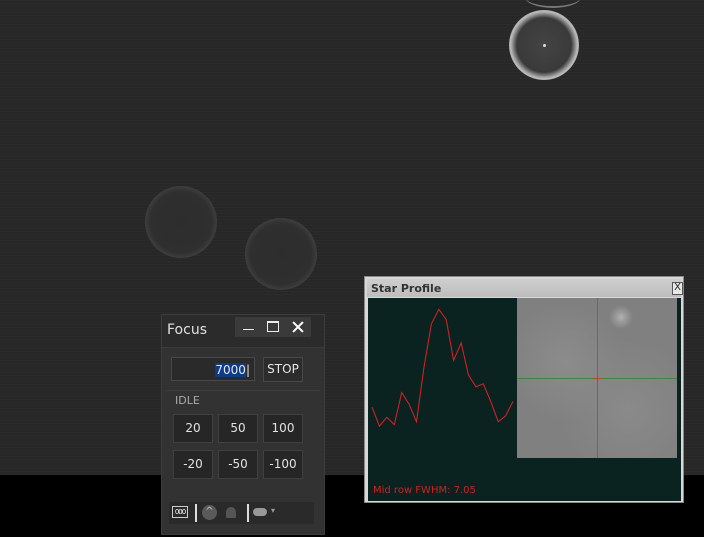  What do you see at coordinates (260, 512) in the screenshot?
I see `cloud-icon` at bounding box center [260, 512].